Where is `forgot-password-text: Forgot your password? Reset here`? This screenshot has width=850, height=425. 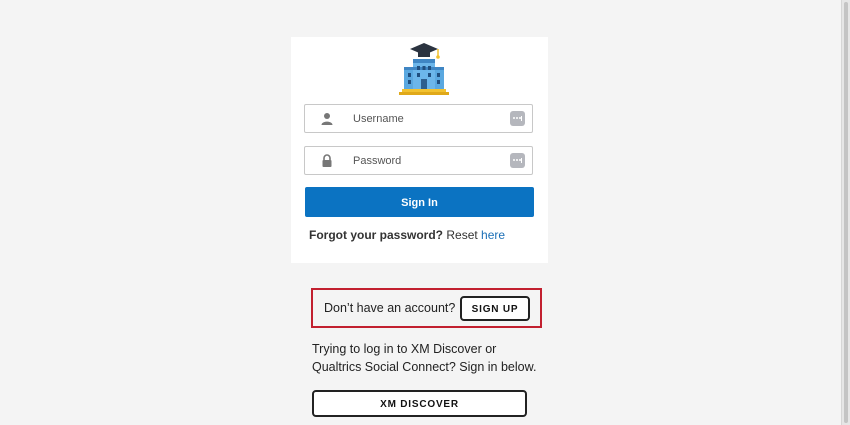
forgot-password-text: Forgot your password? Reset here is located at coordinates (407, 235).